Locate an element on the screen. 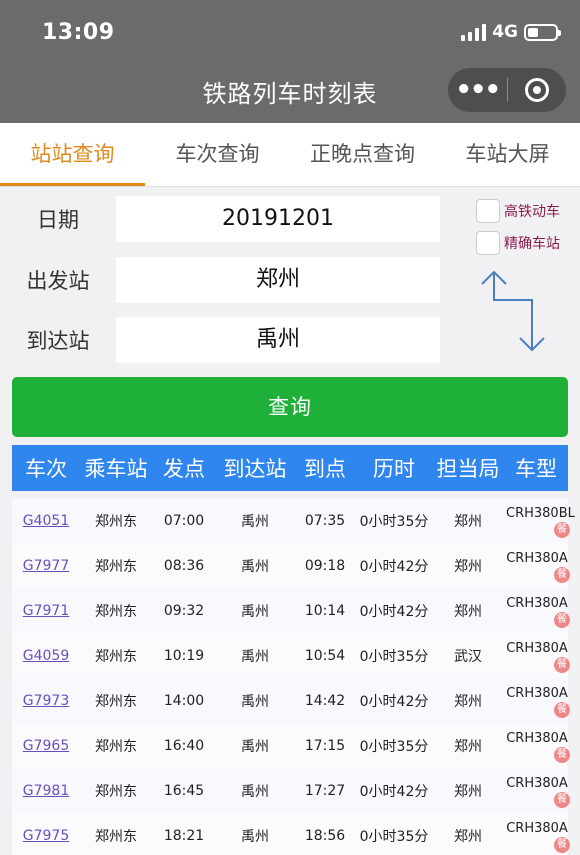  depart-time: 07:00 is located at coordinates (184, 520).